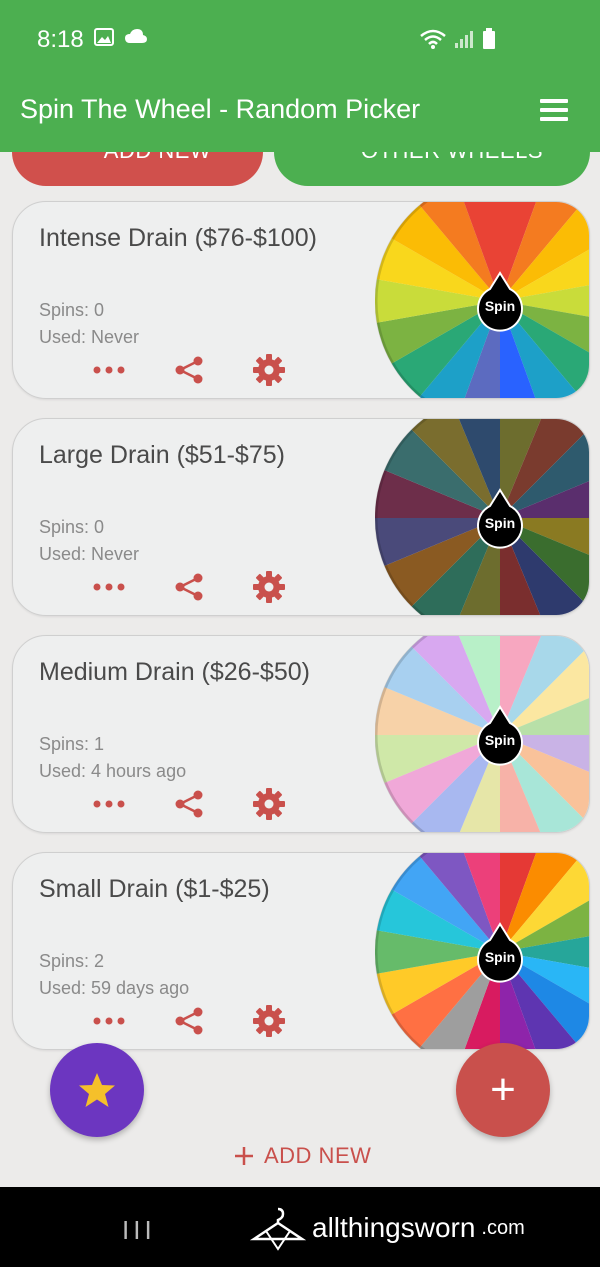 Image resolution: width=600 pixels, height=1267 pixels. I want to click on watermark: allthingsworn .com, so click(387, 1228).